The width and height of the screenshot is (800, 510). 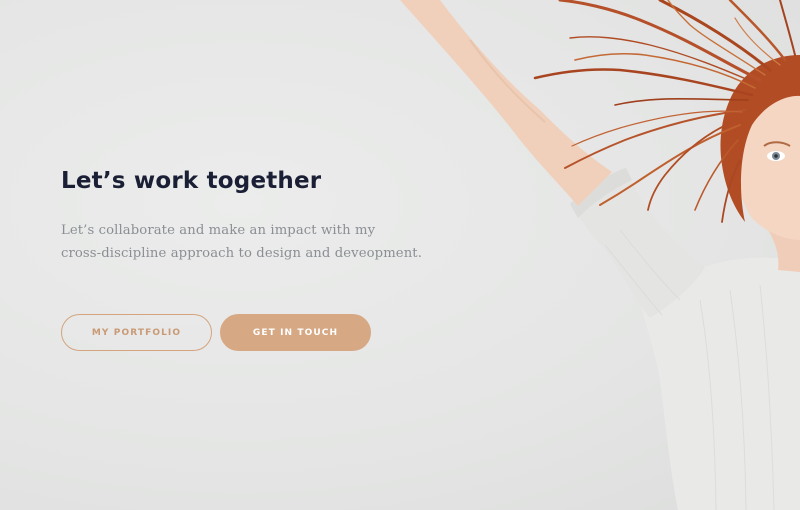 What do you see at coordinates (216, 332) in the screenshot?
I see `hero-actions: MY PORTFOLIO GET IN TOUCH` at bounding box center [216, 332].